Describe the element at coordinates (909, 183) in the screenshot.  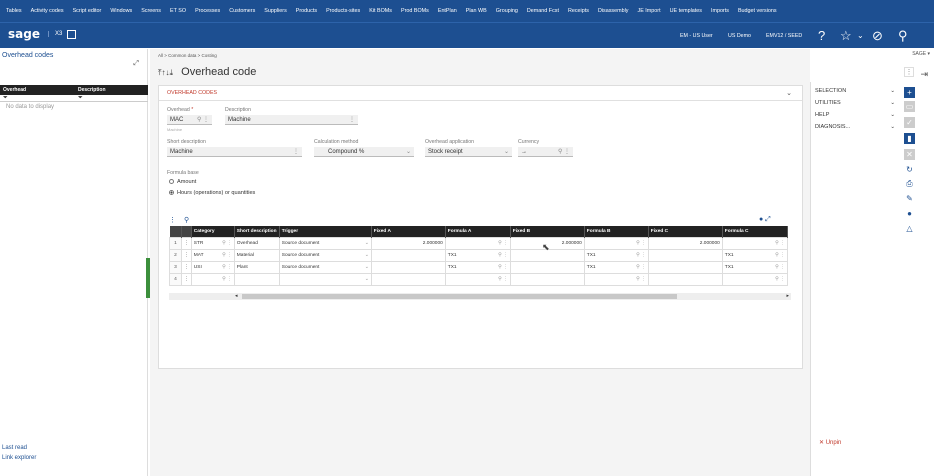
I see `print-icon: ⎙` at that location.